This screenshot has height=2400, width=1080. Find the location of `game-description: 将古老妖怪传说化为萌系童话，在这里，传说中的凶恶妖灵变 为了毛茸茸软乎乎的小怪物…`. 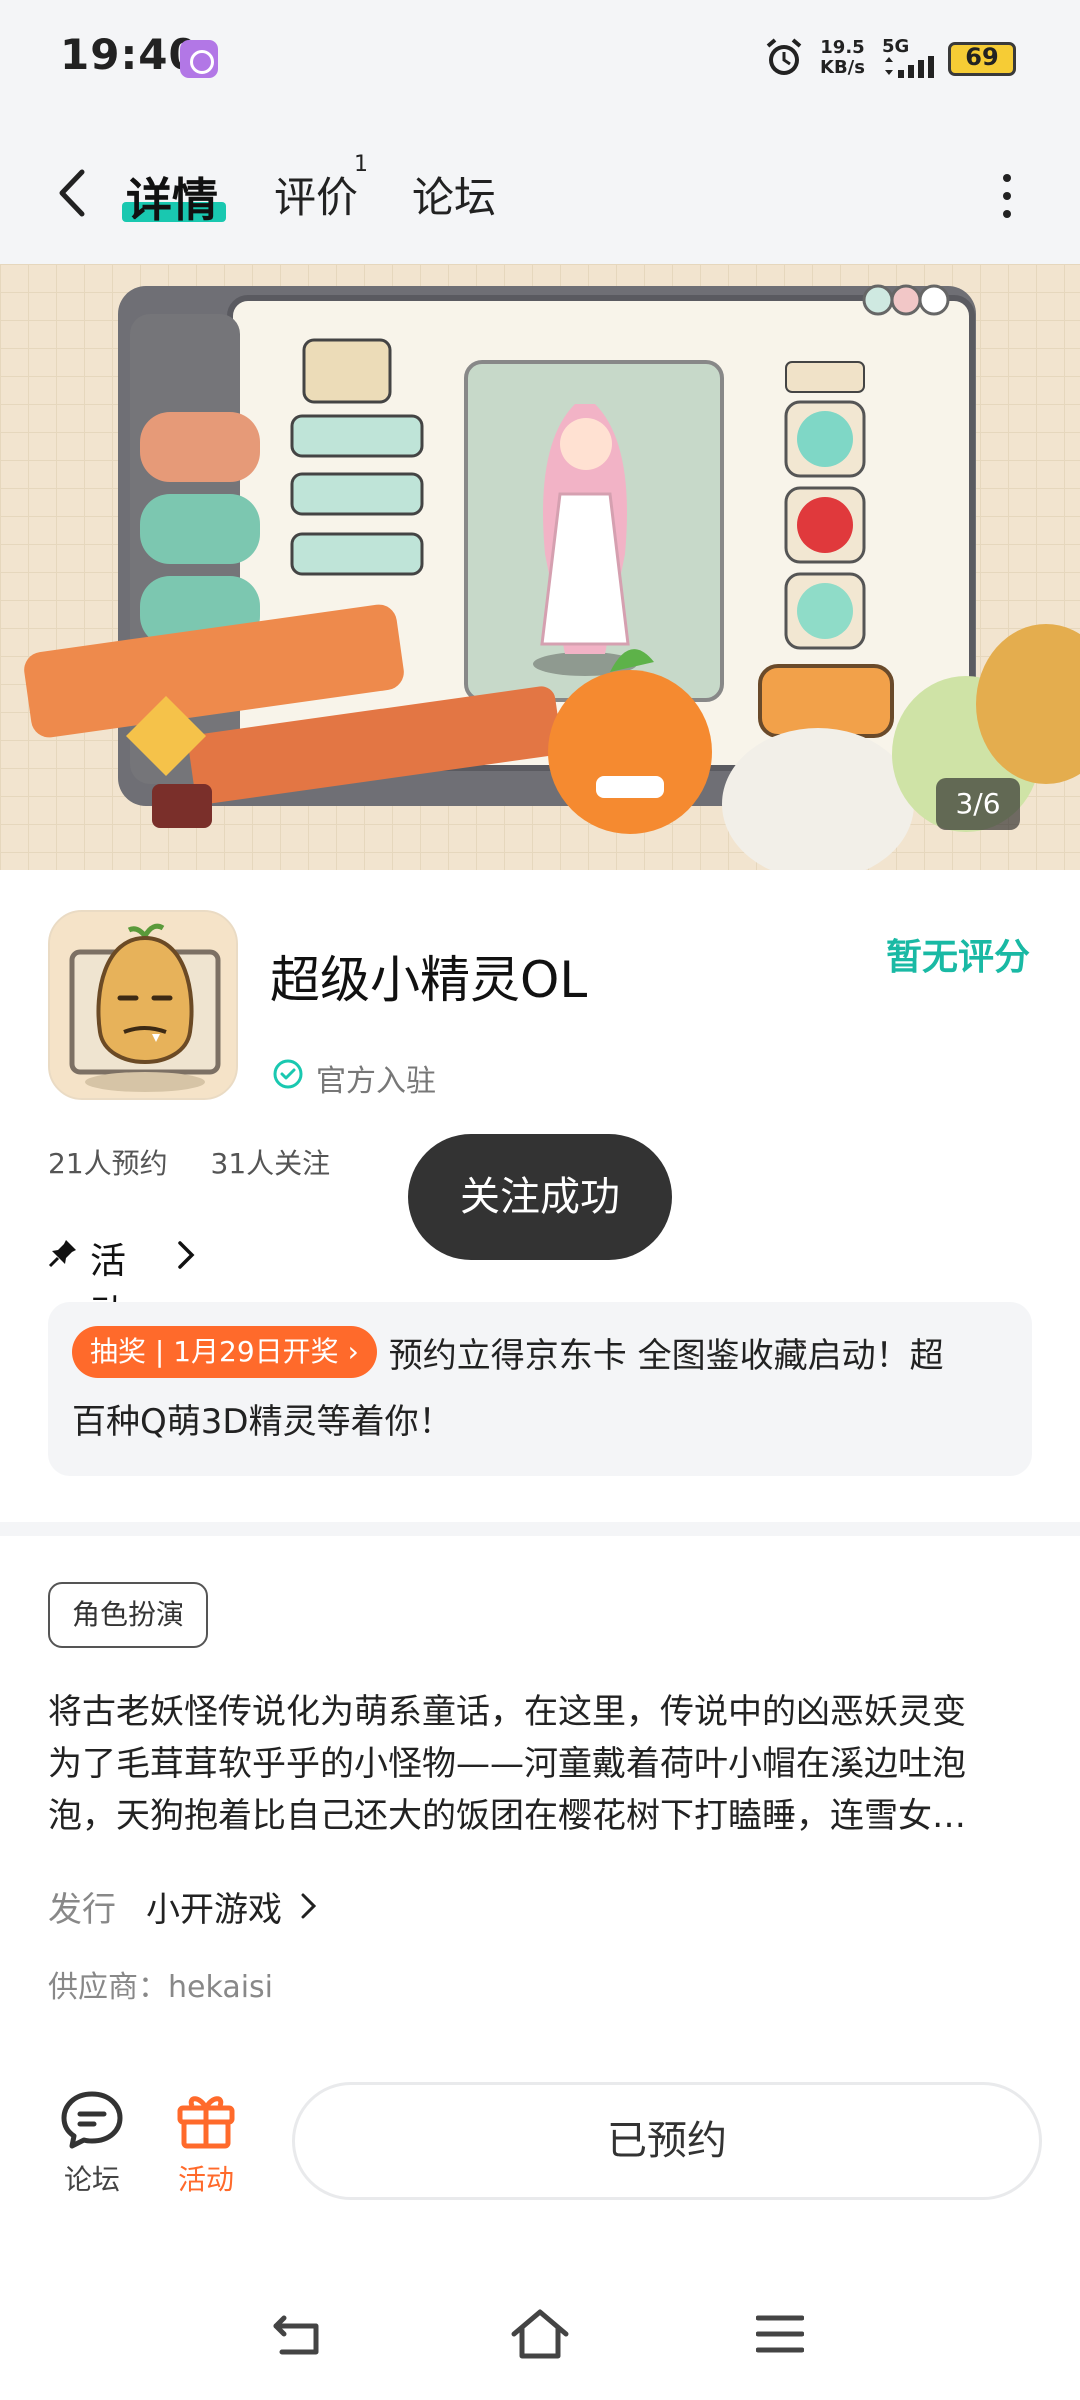

game-description: 将古老妖怪传说化为萌系童话，在这里，传说中的凶恶妖灵变 为了毛茸茸软乎乎的小怪物… is located at coordinates (540, 1764).